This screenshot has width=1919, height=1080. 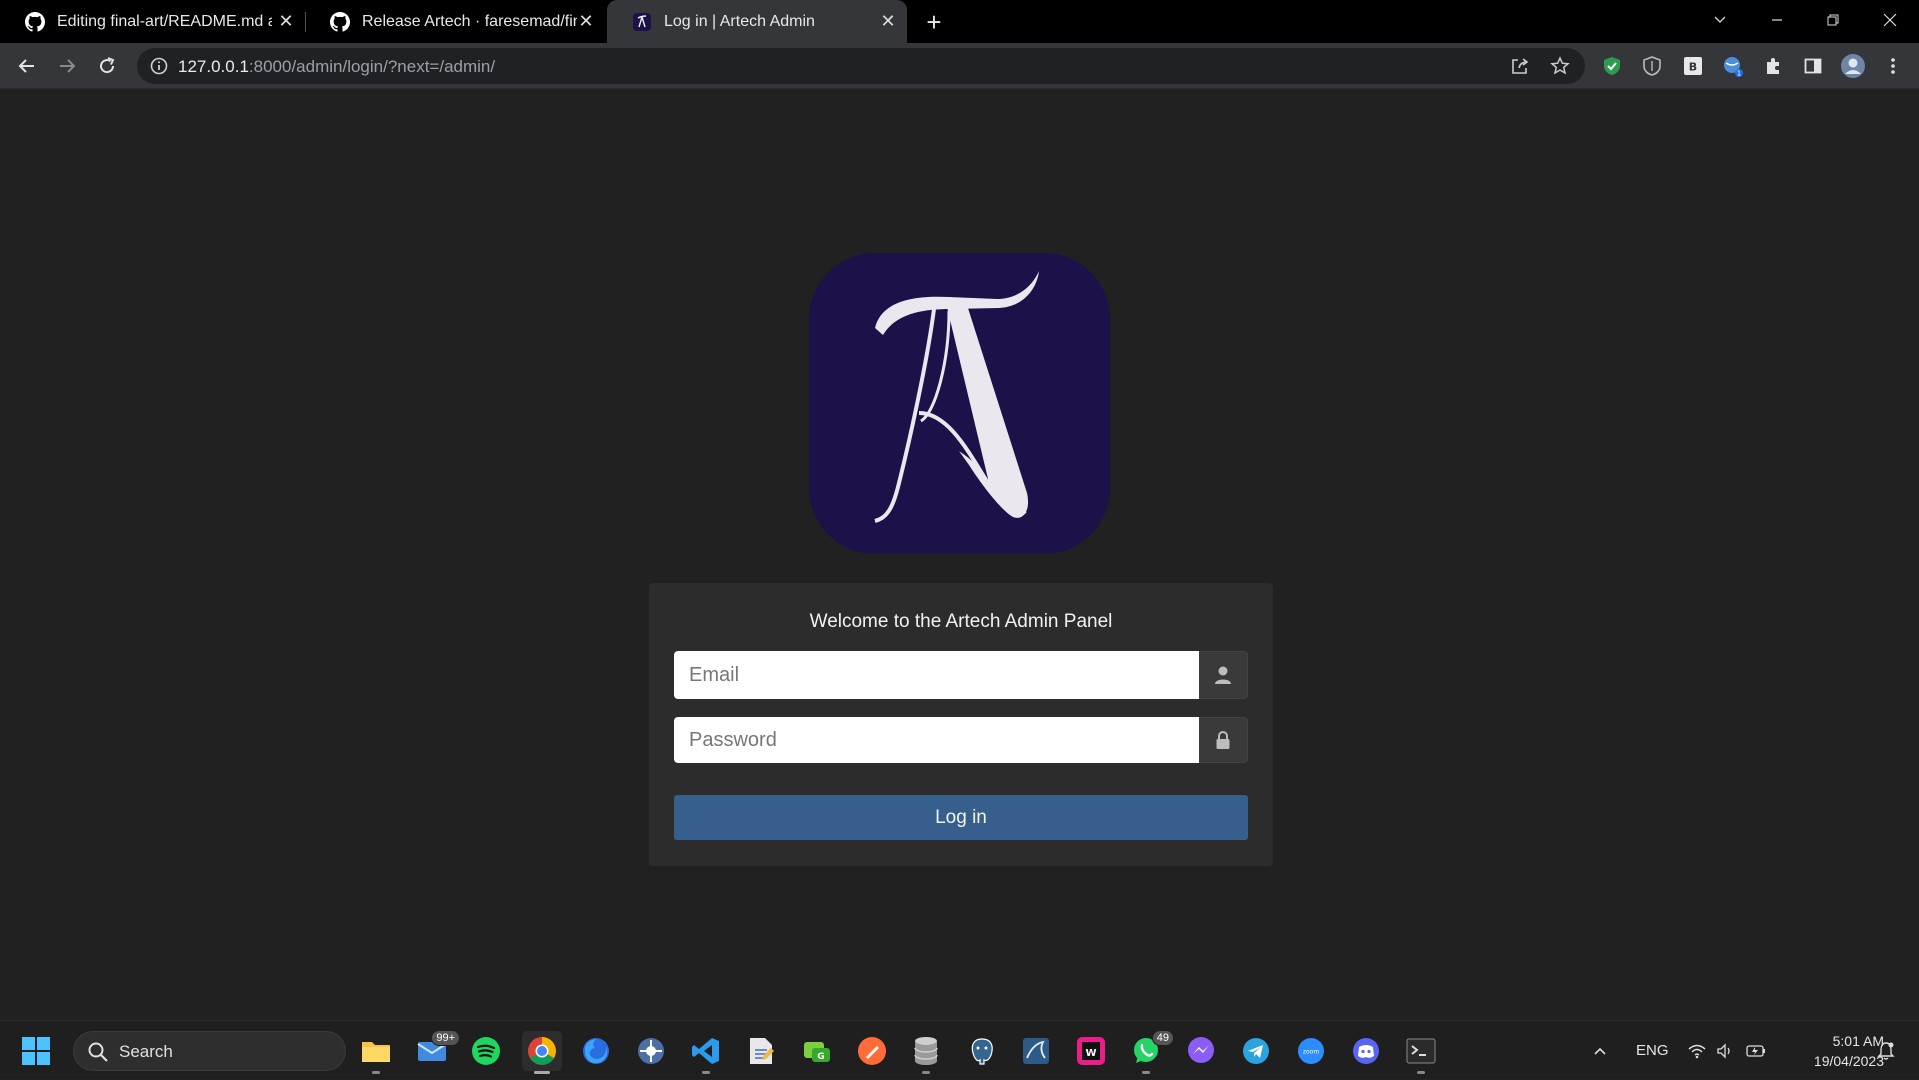 I want to click on firefox-icon, so click(x=596, y=1051).